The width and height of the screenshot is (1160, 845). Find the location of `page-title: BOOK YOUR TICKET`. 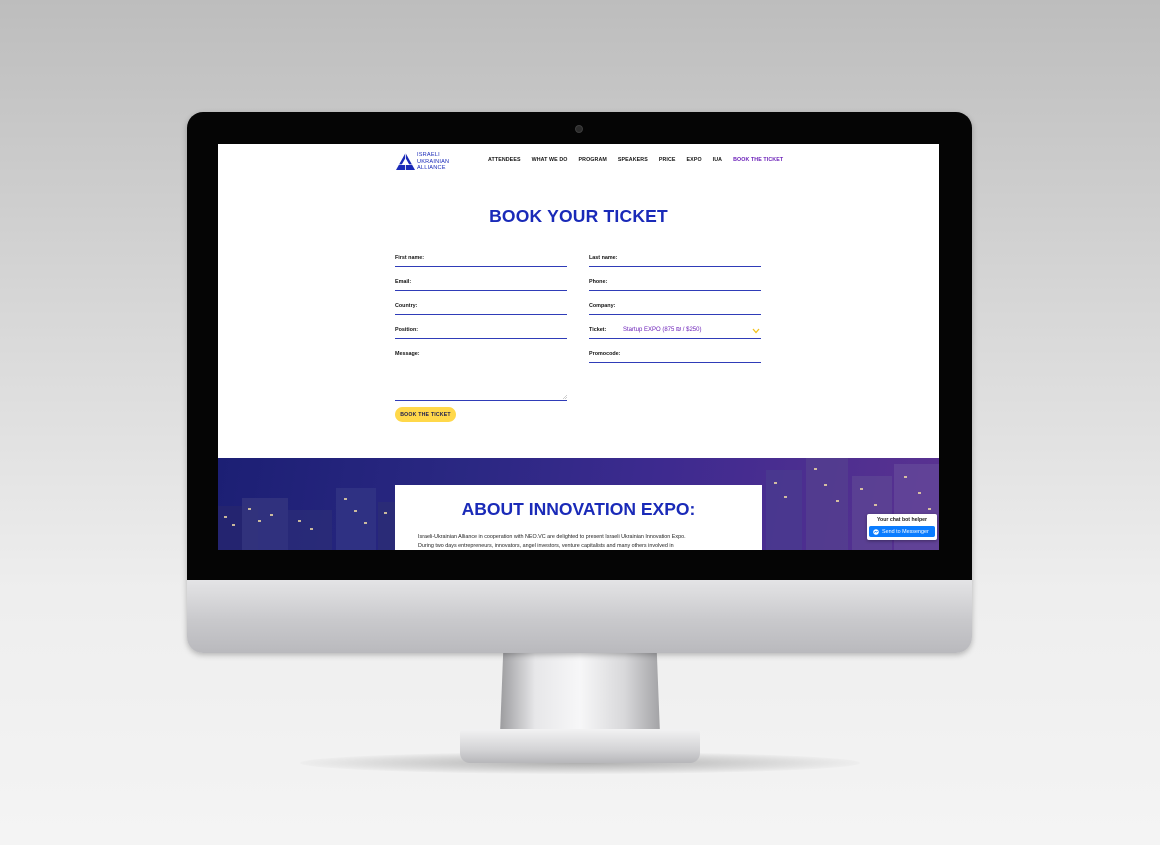

page-title: BOOK YOUR TICKET is located at coordinates (578, 216).